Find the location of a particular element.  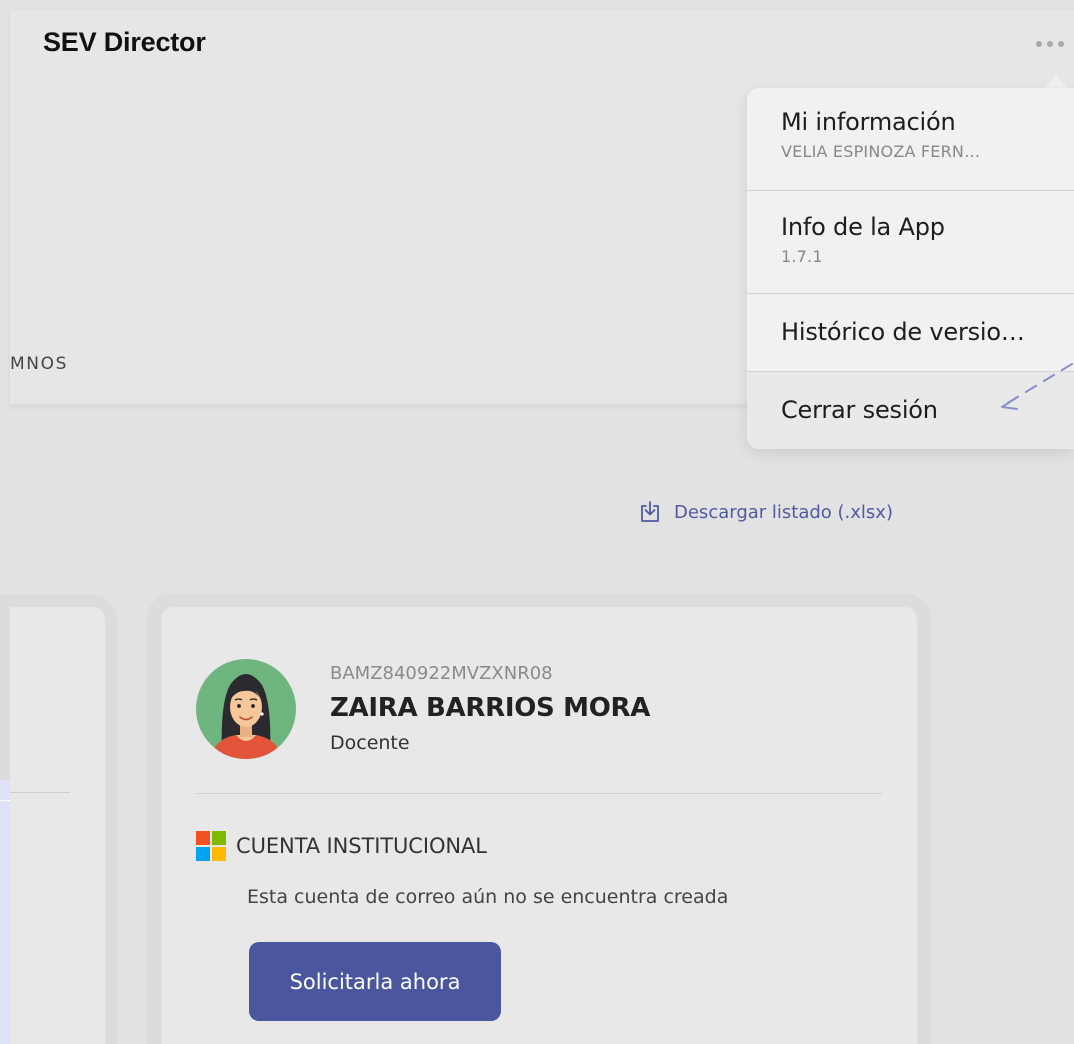

person-card-partial is located at coordinates (57, 825).